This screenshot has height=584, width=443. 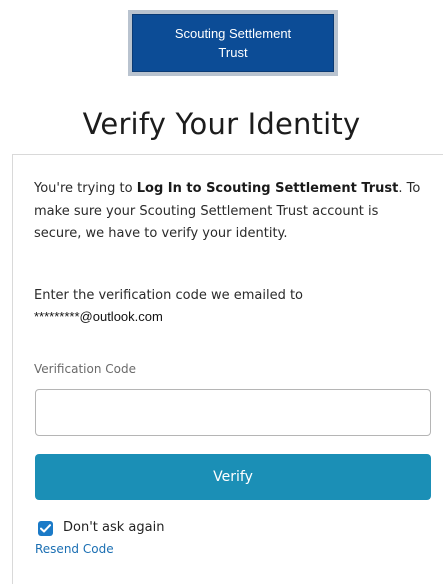 I want to click on scouting-settlement-trust-logo: Scouting Settlement Trust, so click(x=233, y=43).